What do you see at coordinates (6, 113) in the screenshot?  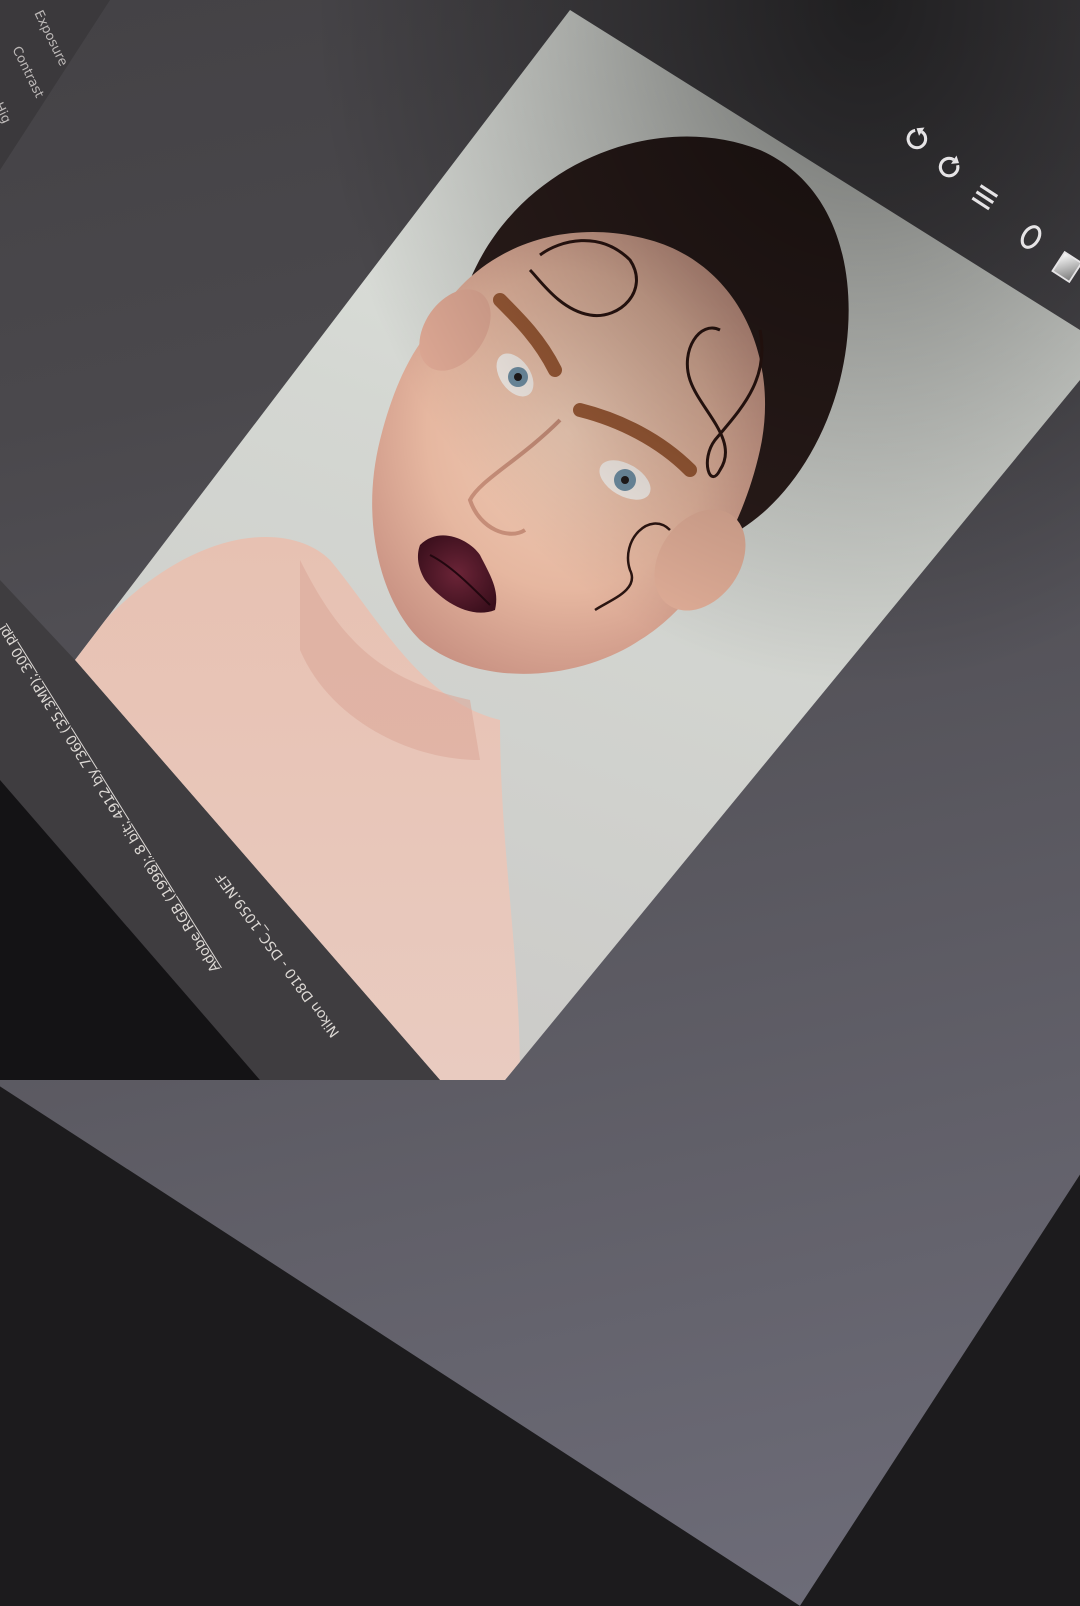 I see `highlights-label: Hig` at bounding box center [6, 113].